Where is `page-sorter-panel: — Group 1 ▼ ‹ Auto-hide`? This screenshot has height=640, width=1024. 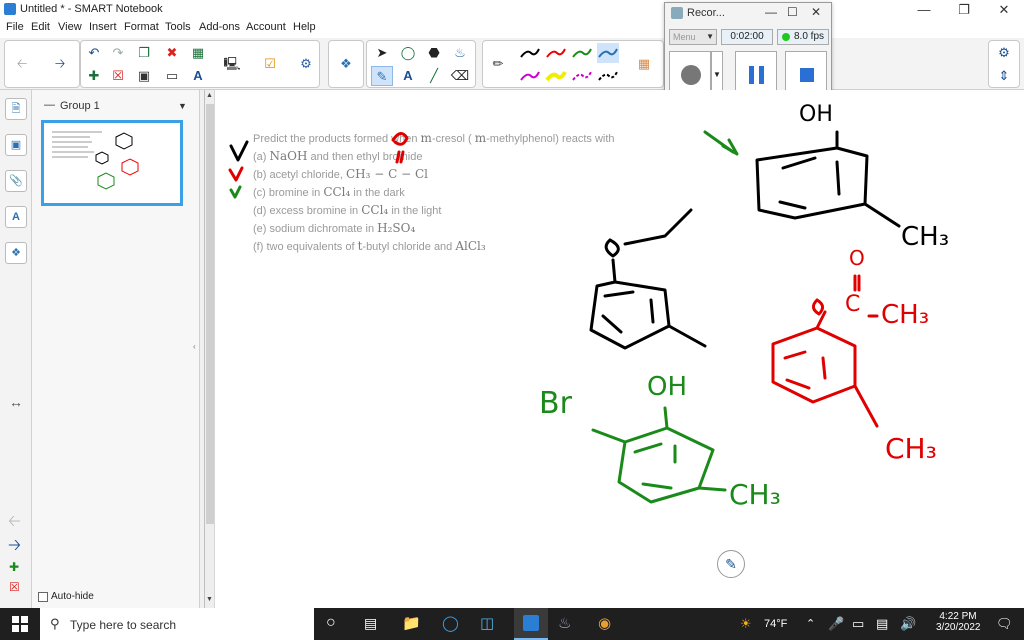 page-sorter-panel: — Group 1 ▼ ‹ Auto-hide is located at coordinates (116, 349).